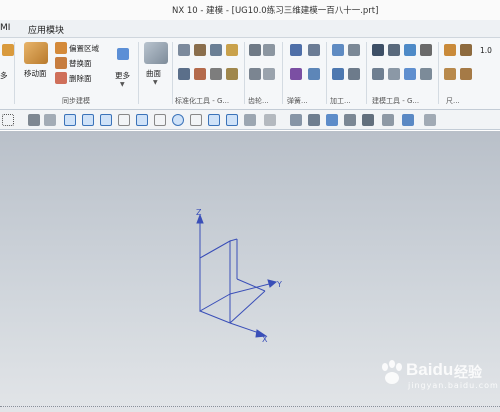 The image size is (500, 412). Describe the element at coordinates (199, 212) in the screenshot. I see `z-axis-label: Z` at that location.